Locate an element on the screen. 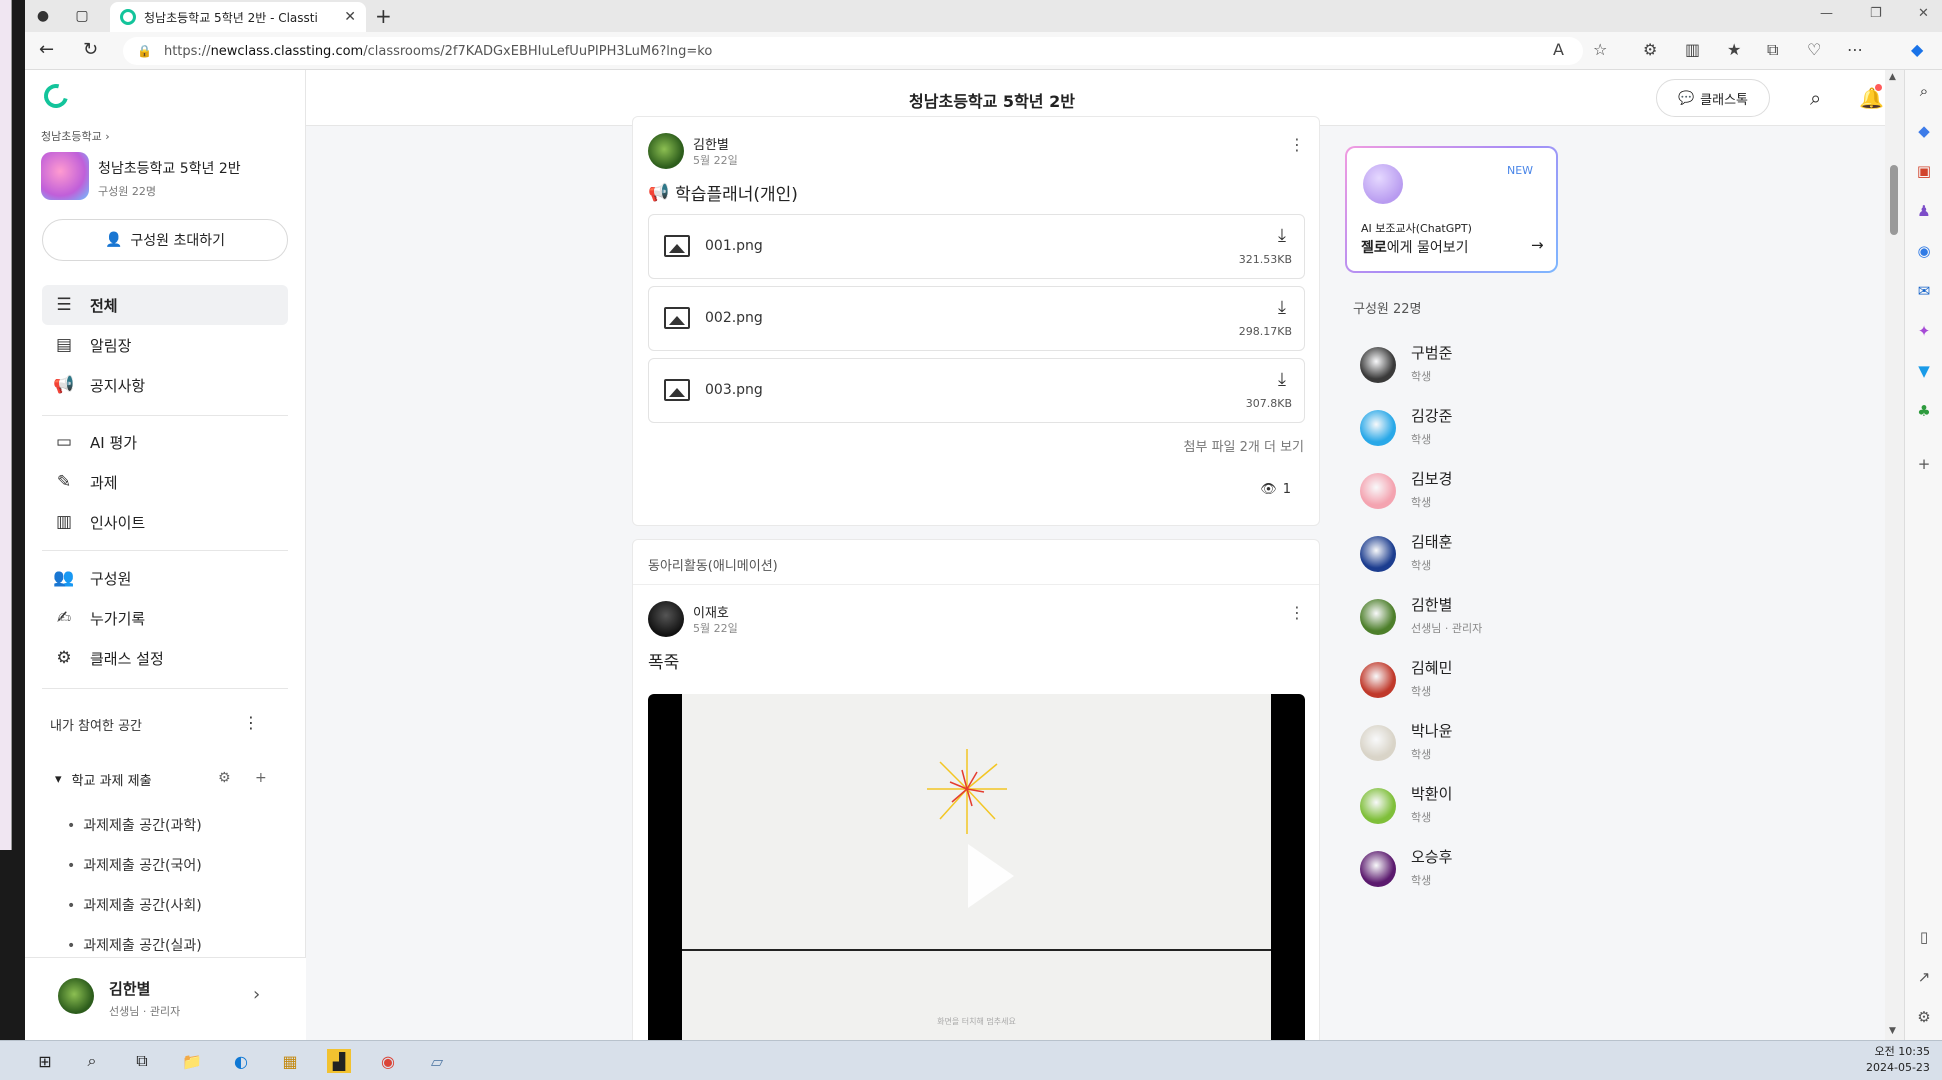 The image size is (1942, 1080). invite-members-button: 👤 구성원 초대하기 is located at coordinates (165, 240).